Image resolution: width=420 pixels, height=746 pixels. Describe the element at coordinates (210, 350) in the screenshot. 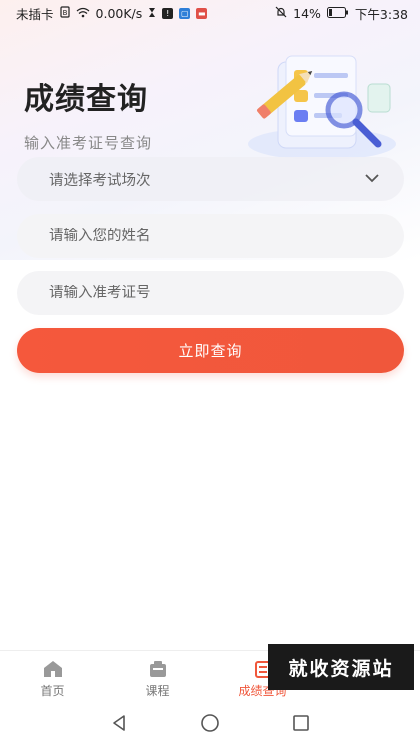

I see `query-now-button: 立即查询` at that location.